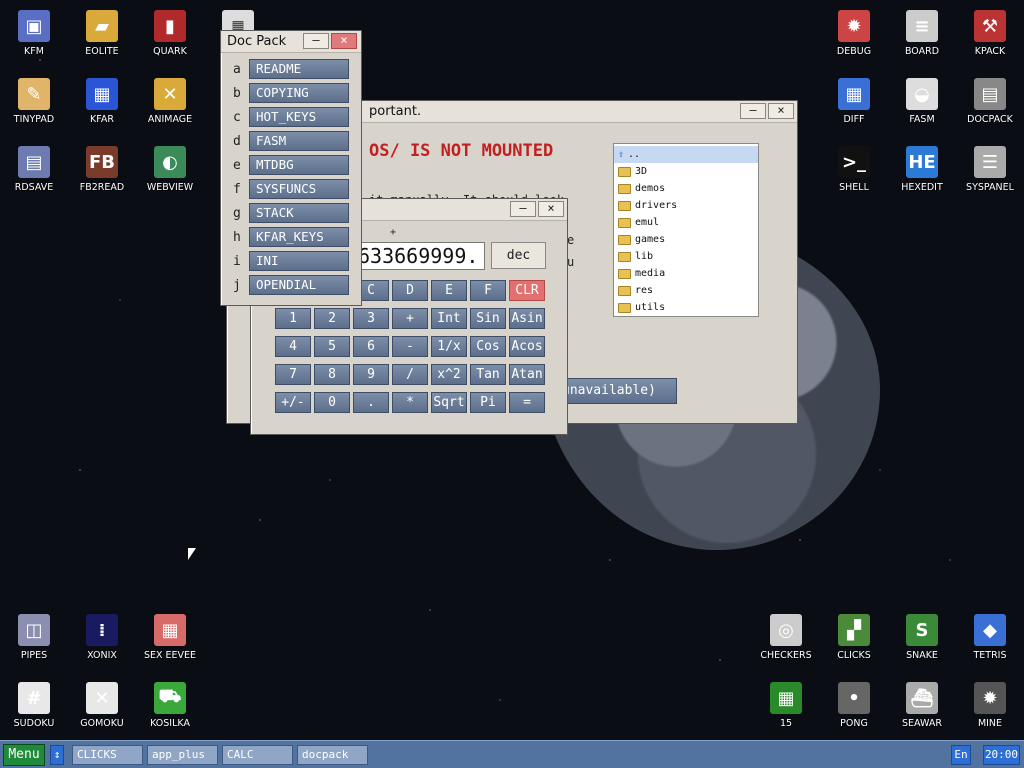 This screenshot has width=1024, height=768. Describe the element at coordinates (102, 165) in the screenshot. I see `desktop-icon-fb2read: FB FB2READ` at that location.